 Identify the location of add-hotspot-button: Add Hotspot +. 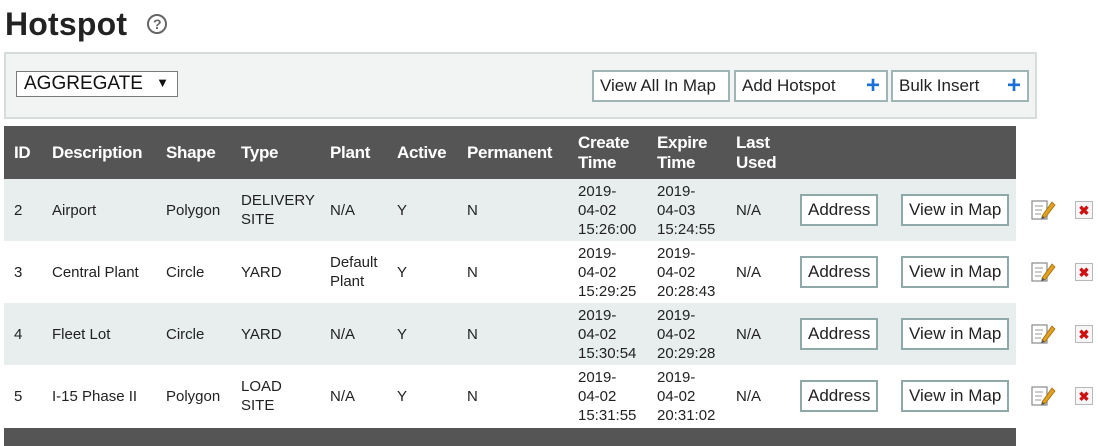
(811, 86).